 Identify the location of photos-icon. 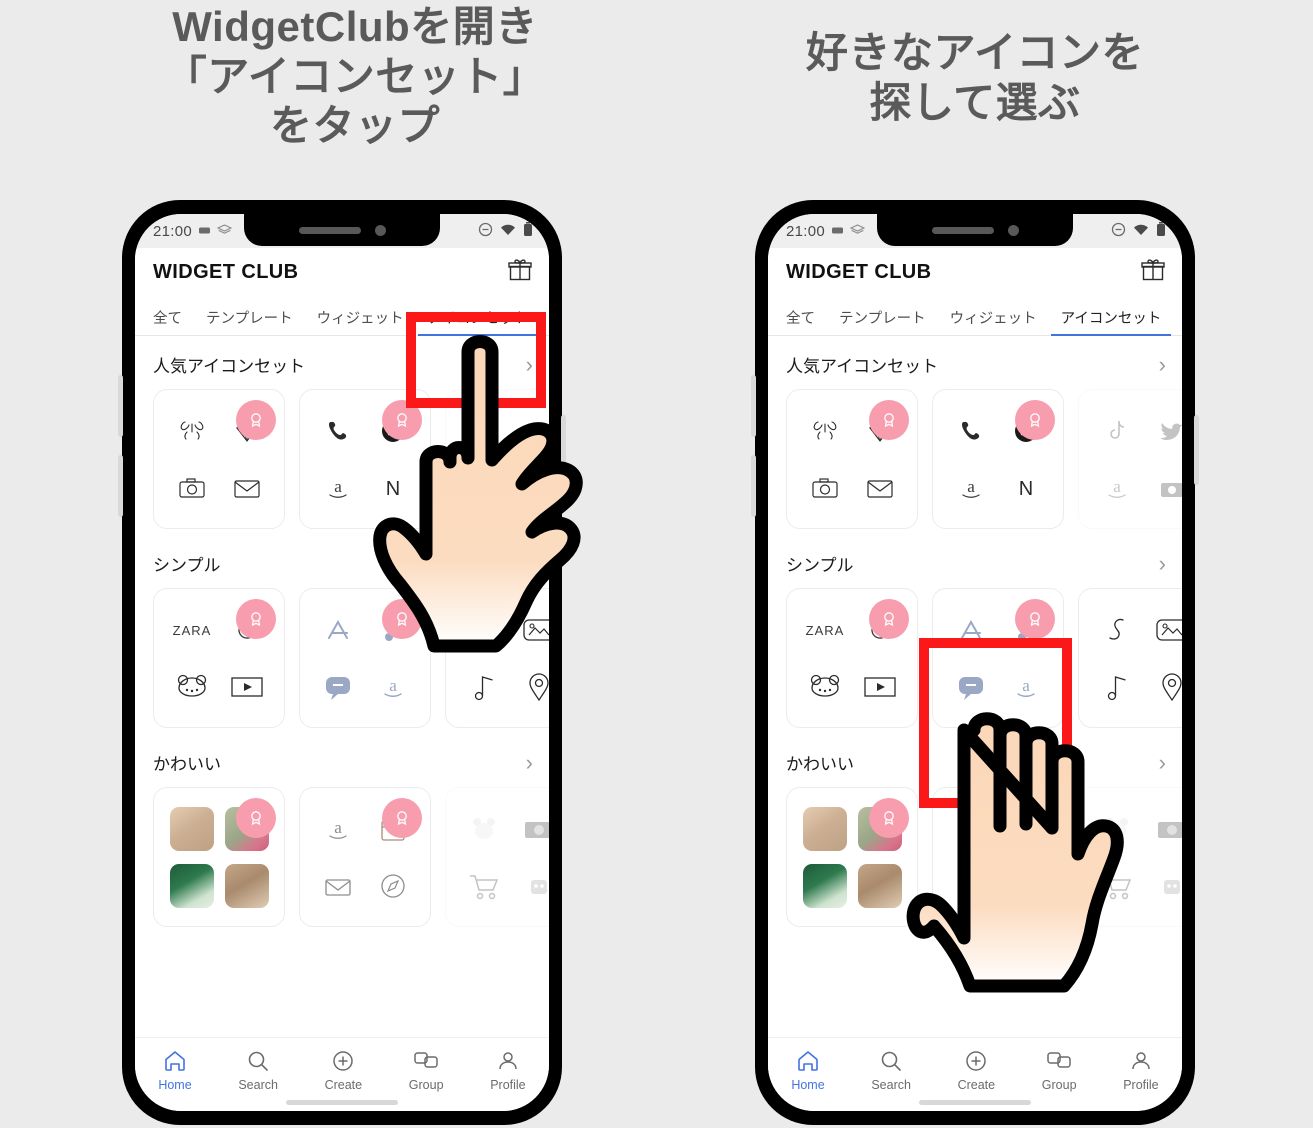
(1165, 630).